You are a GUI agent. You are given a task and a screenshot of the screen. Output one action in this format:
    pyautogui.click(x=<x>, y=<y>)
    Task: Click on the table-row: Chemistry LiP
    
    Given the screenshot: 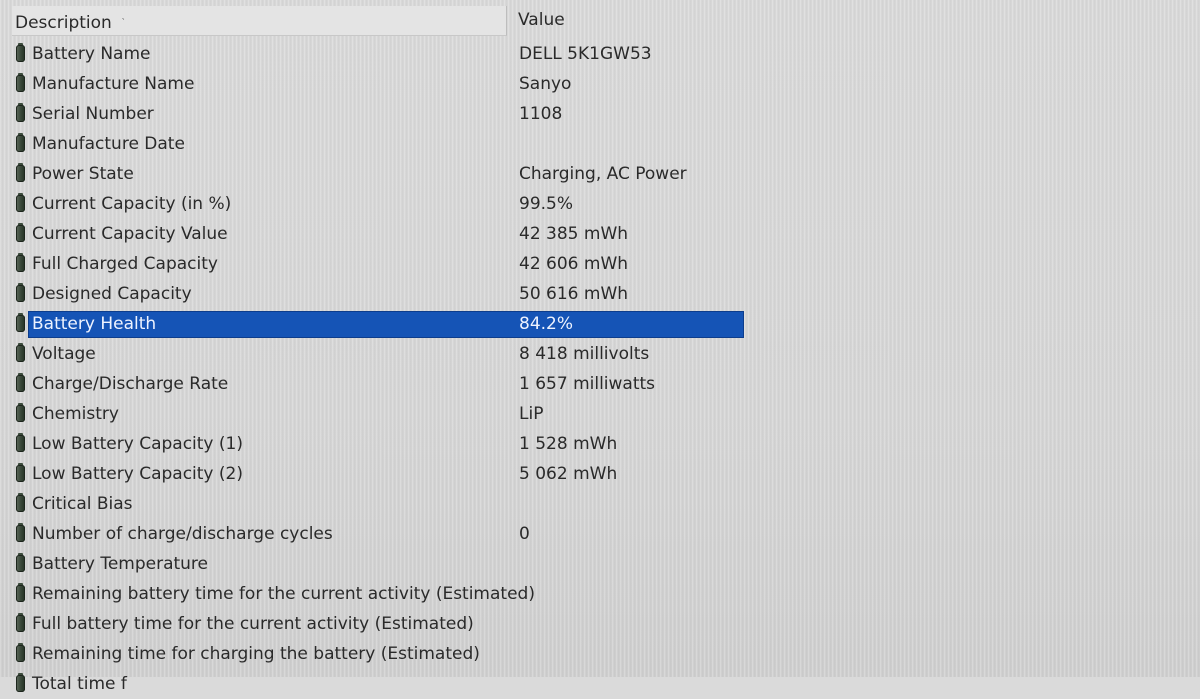 What is the action you would take?
    pyautogui.click(x=600, y=414)
    